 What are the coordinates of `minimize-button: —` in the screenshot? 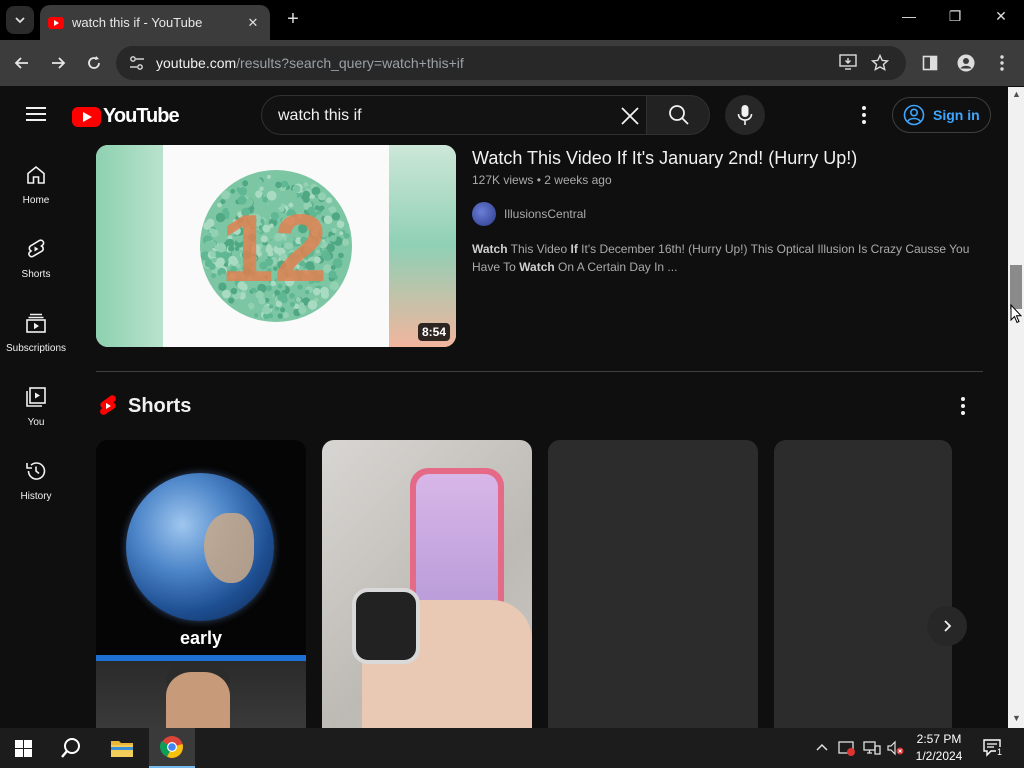 It's located at (909, 16).